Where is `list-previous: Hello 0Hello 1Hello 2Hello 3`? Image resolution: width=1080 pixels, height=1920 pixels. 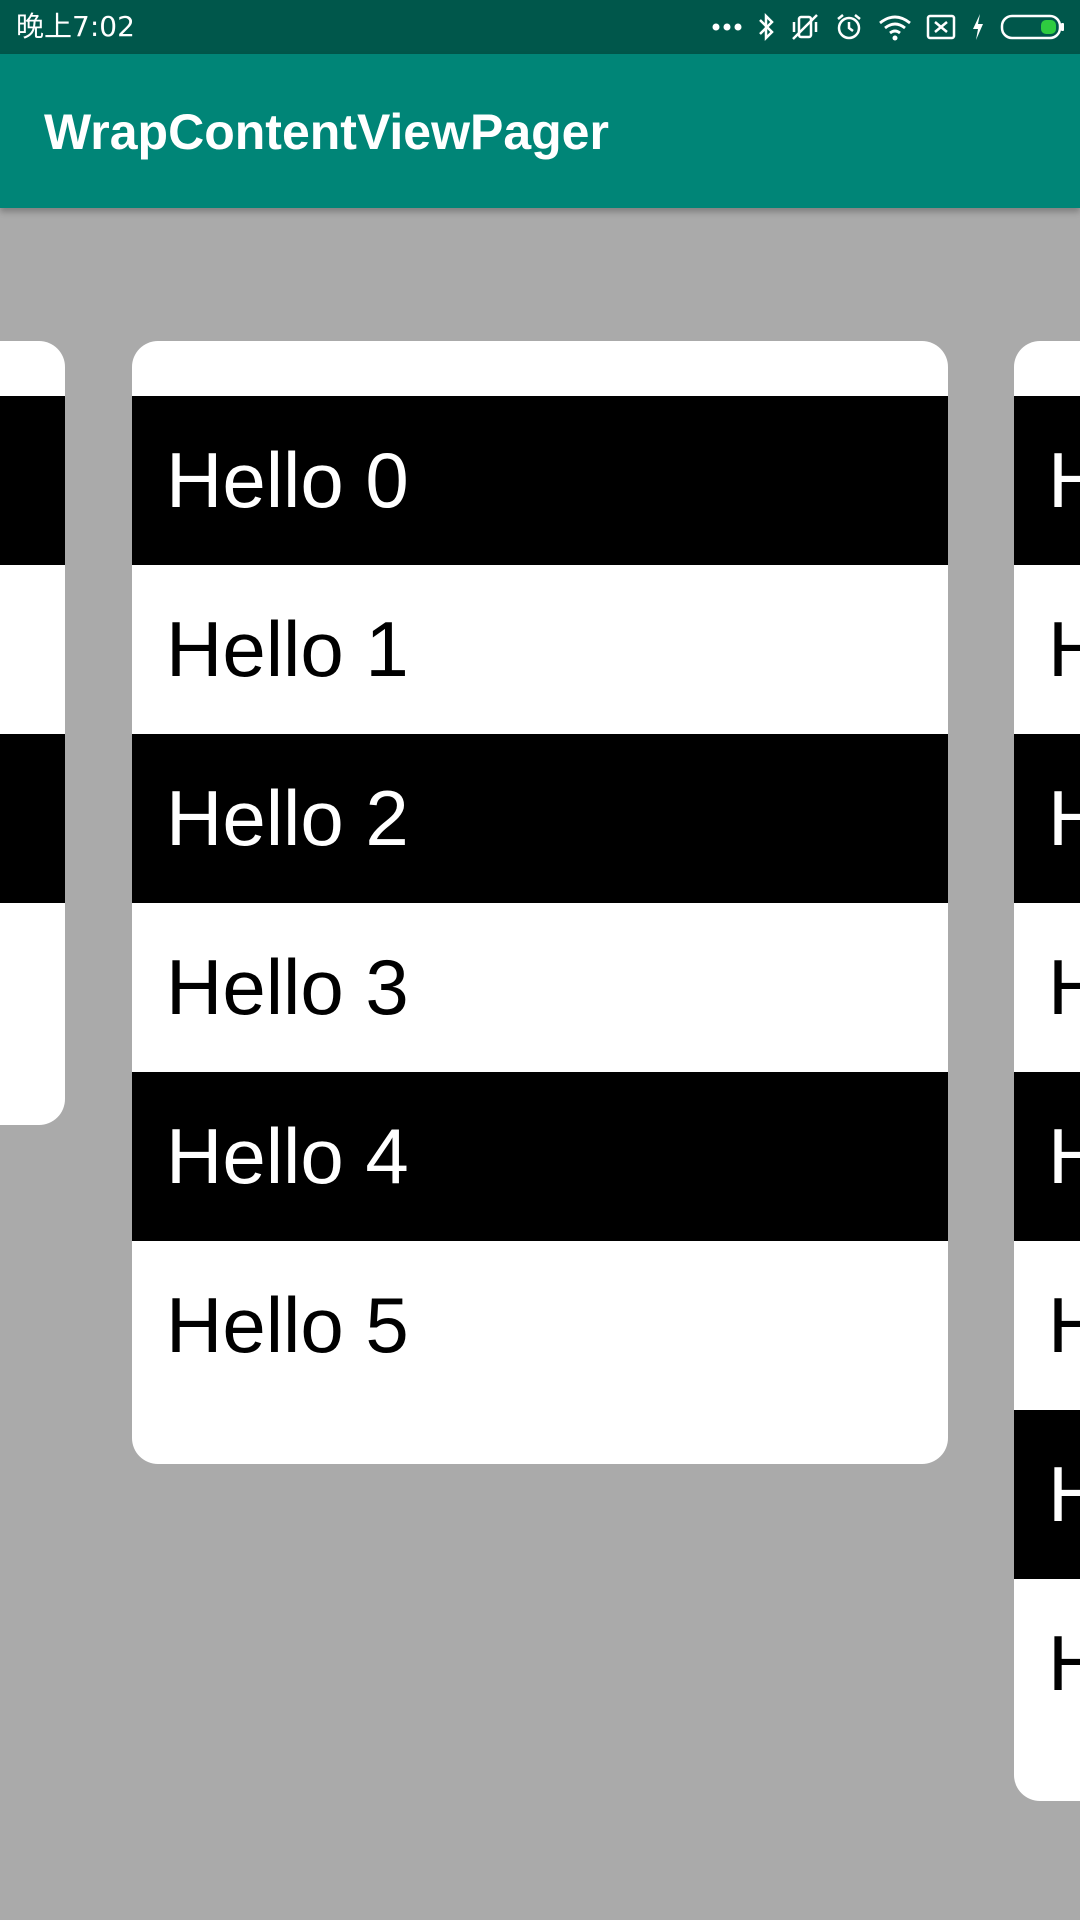
list-previous: Hello 0Hello 1Hello 2Hello 3 is located at coordinates (32, 734).